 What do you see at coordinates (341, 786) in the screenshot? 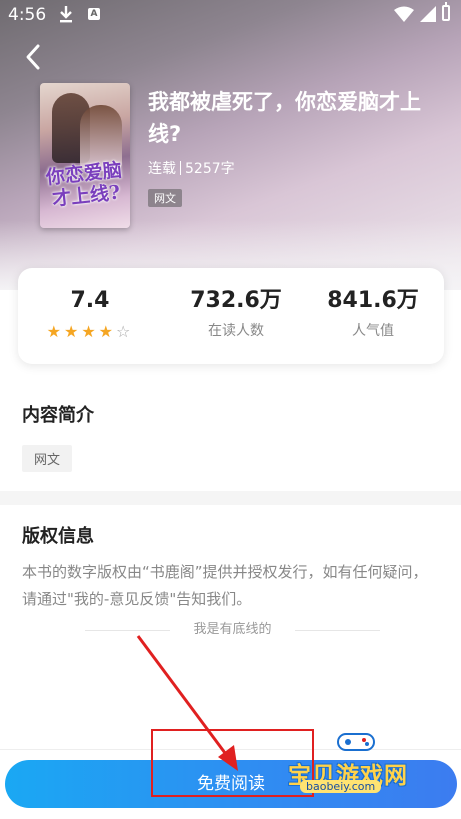
I see `watermark-url: baobeiy.com` at bounding box center [341, 786].